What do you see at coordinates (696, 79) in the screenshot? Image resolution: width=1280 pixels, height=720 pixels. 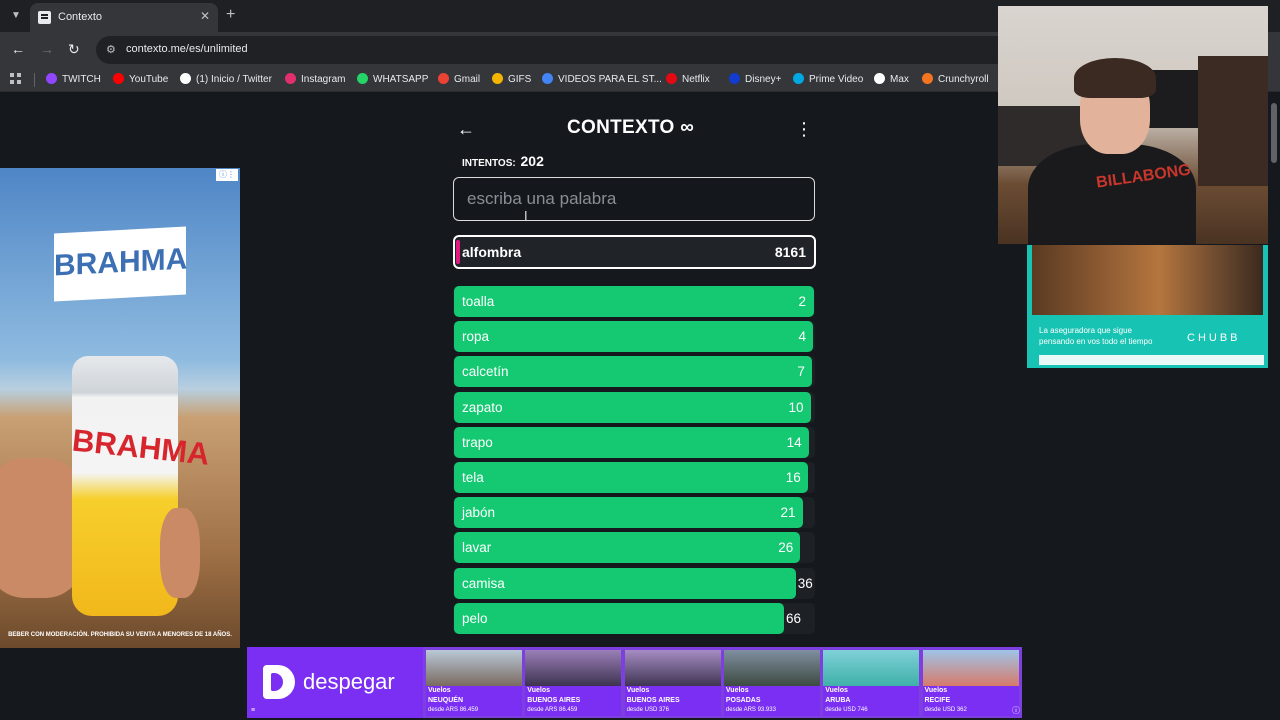 I see `bookmark-label: Netflix` at bounding box center [696, 79].